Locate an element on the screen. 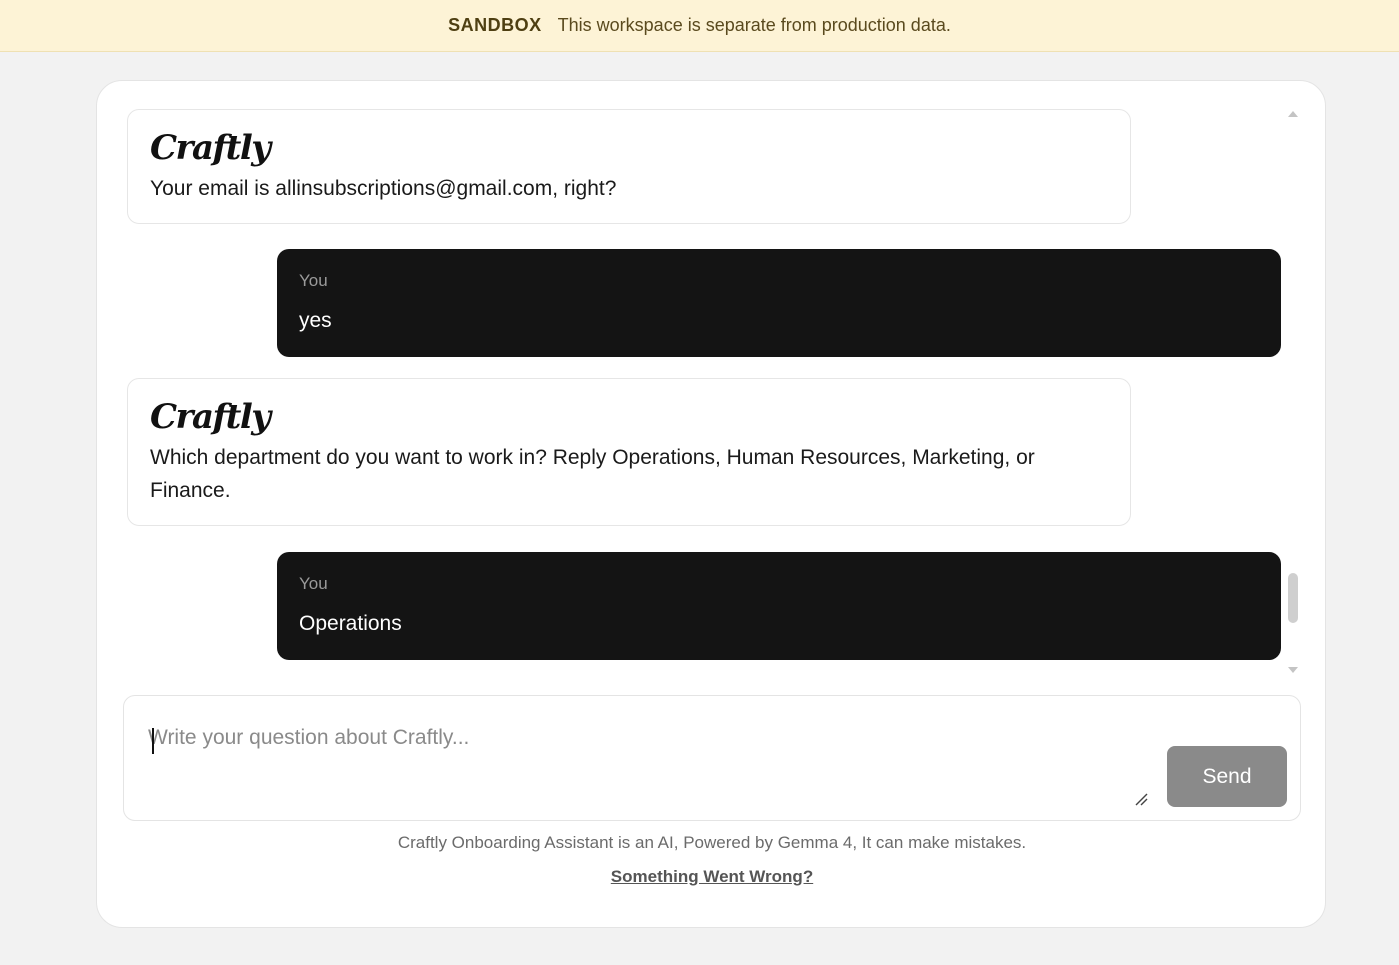  scroll-up-arrow-icon is located at coordinates (1293, 114).